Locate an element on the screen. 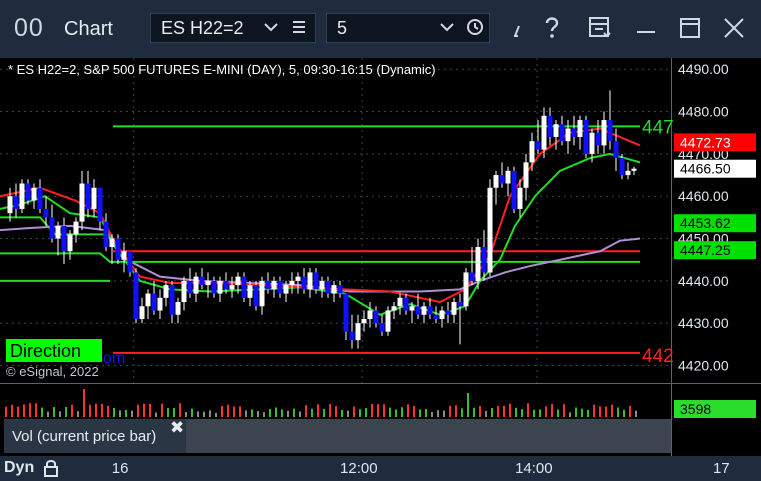 The width and height of the screenshot is (761, 481). title-bar: 00 Chart ES H22=2 5 is located at coordinates (380, 29).